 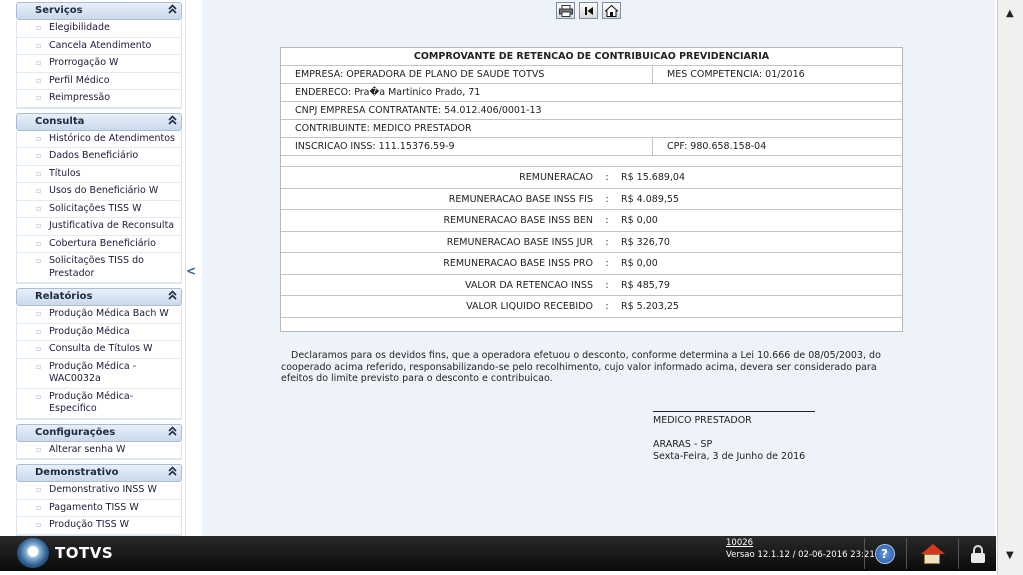 I want to click on printer-icon, so click(x=565, y=10).